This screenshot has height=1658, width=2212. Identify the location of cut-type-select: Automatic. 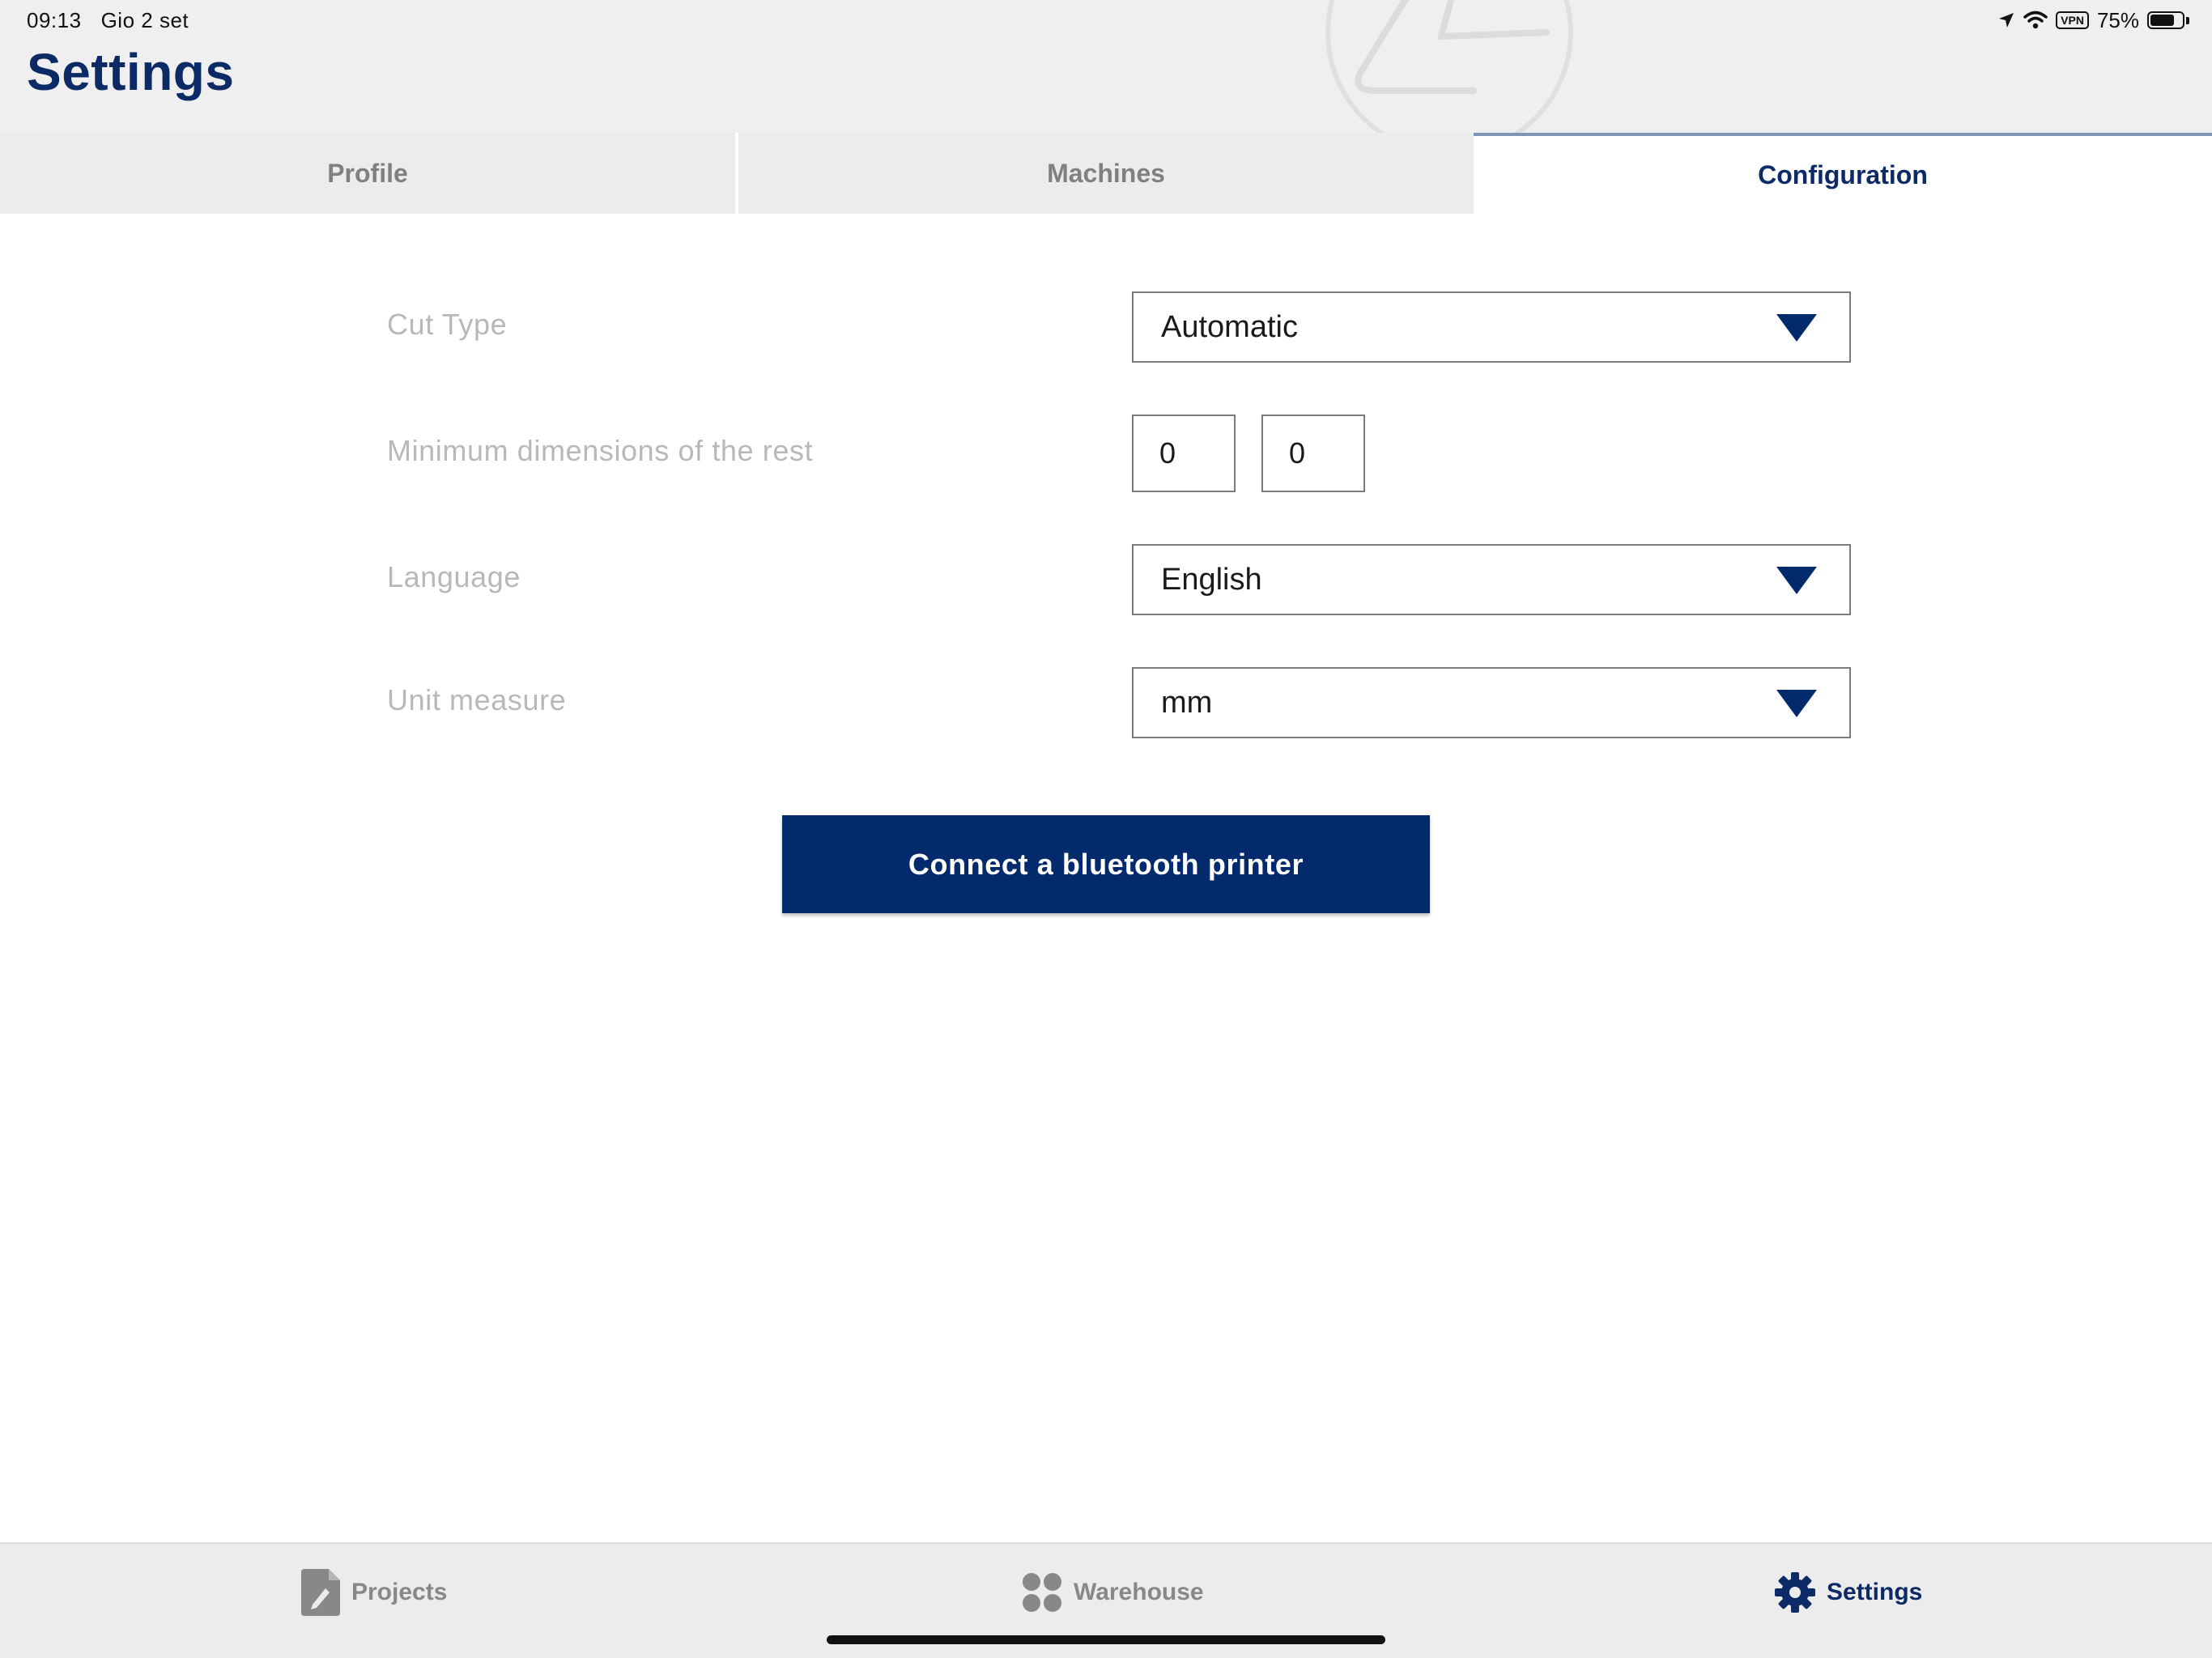
(1491, 327).